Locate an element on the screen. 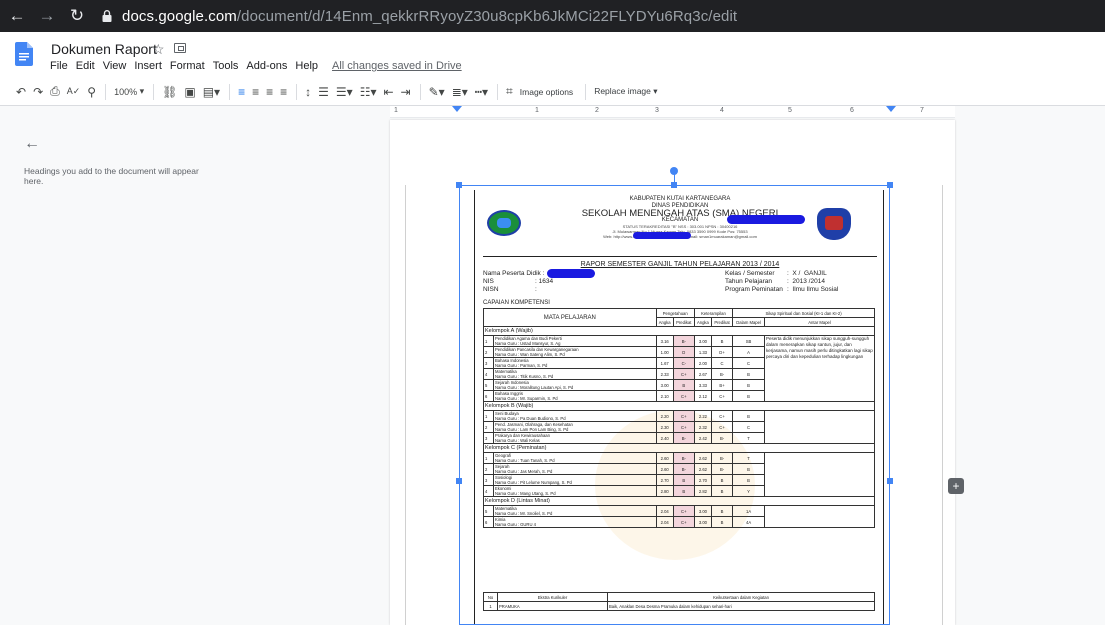 This screenshot has width=1105, height=625. resize-handle-top-right is located at coordinates (890, 185).